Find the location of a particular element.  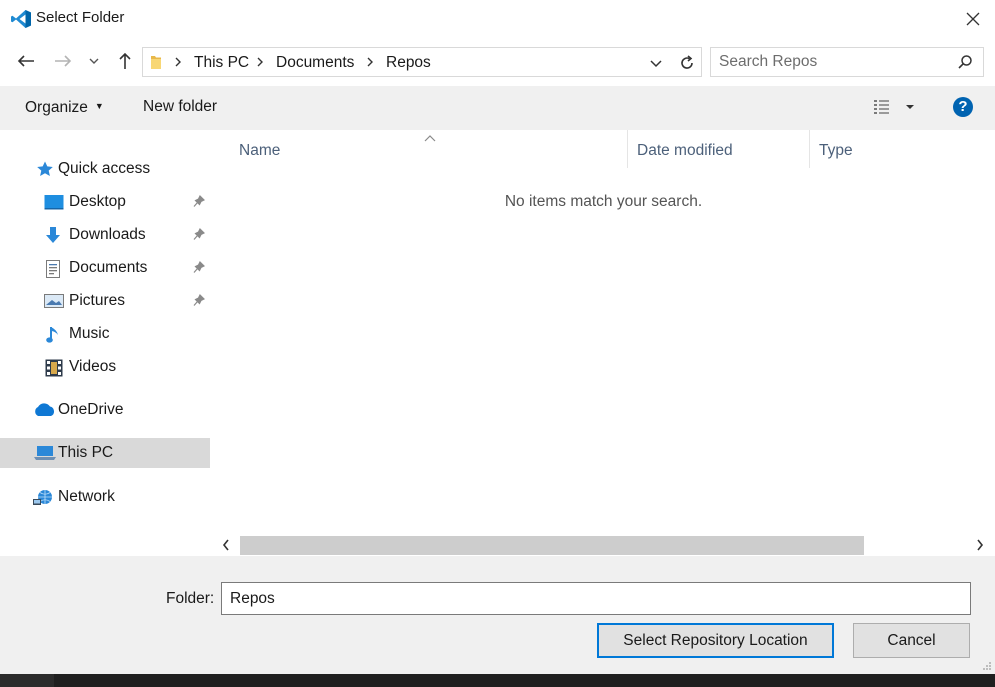

sidebar-item-onedrive: OneDrive is located at coordinates (105, 410).